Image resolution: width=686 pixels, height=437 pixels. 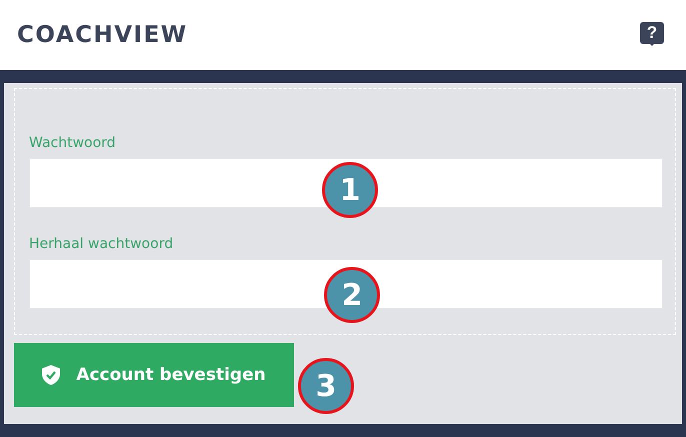 I want to click on field-label: Wachtwoord, so click(x=73, y=143).